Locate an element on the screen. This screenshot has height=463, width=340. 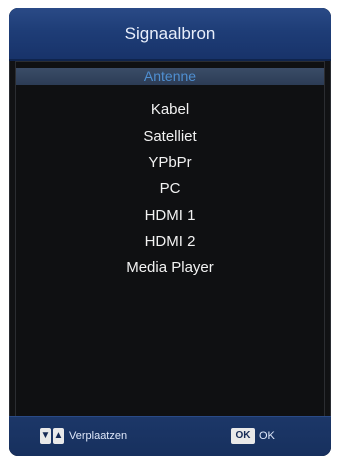
down-key-icon: ▼ is located at coordinates (45, 436).